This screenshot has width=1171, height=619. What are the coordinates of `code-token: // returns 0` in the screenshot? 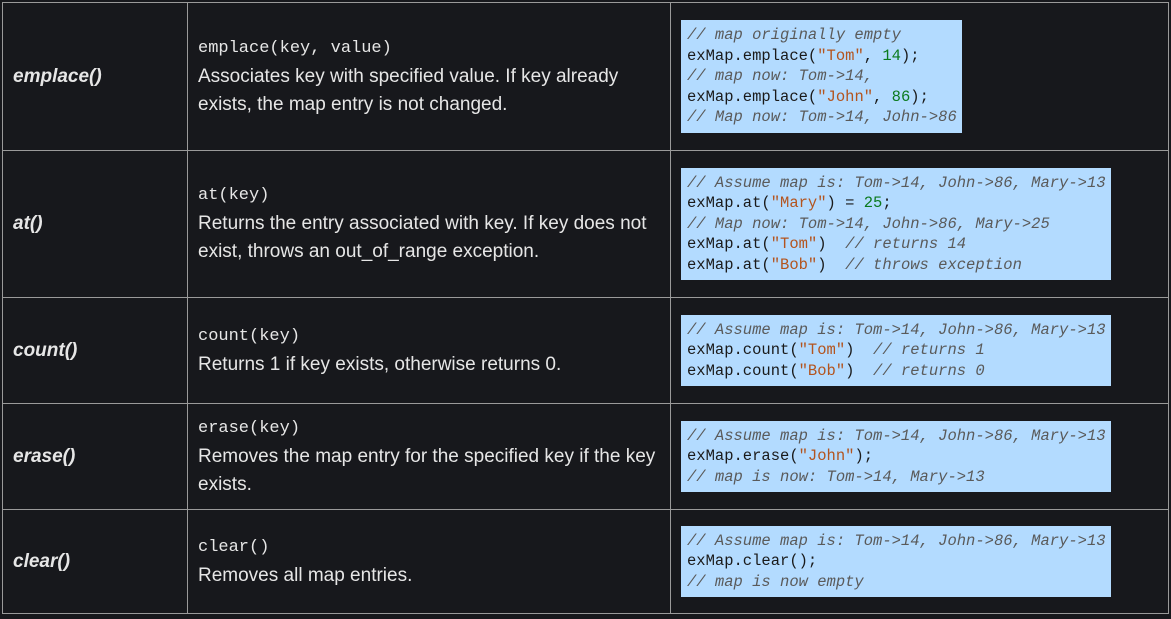 It's located at (929, 370).